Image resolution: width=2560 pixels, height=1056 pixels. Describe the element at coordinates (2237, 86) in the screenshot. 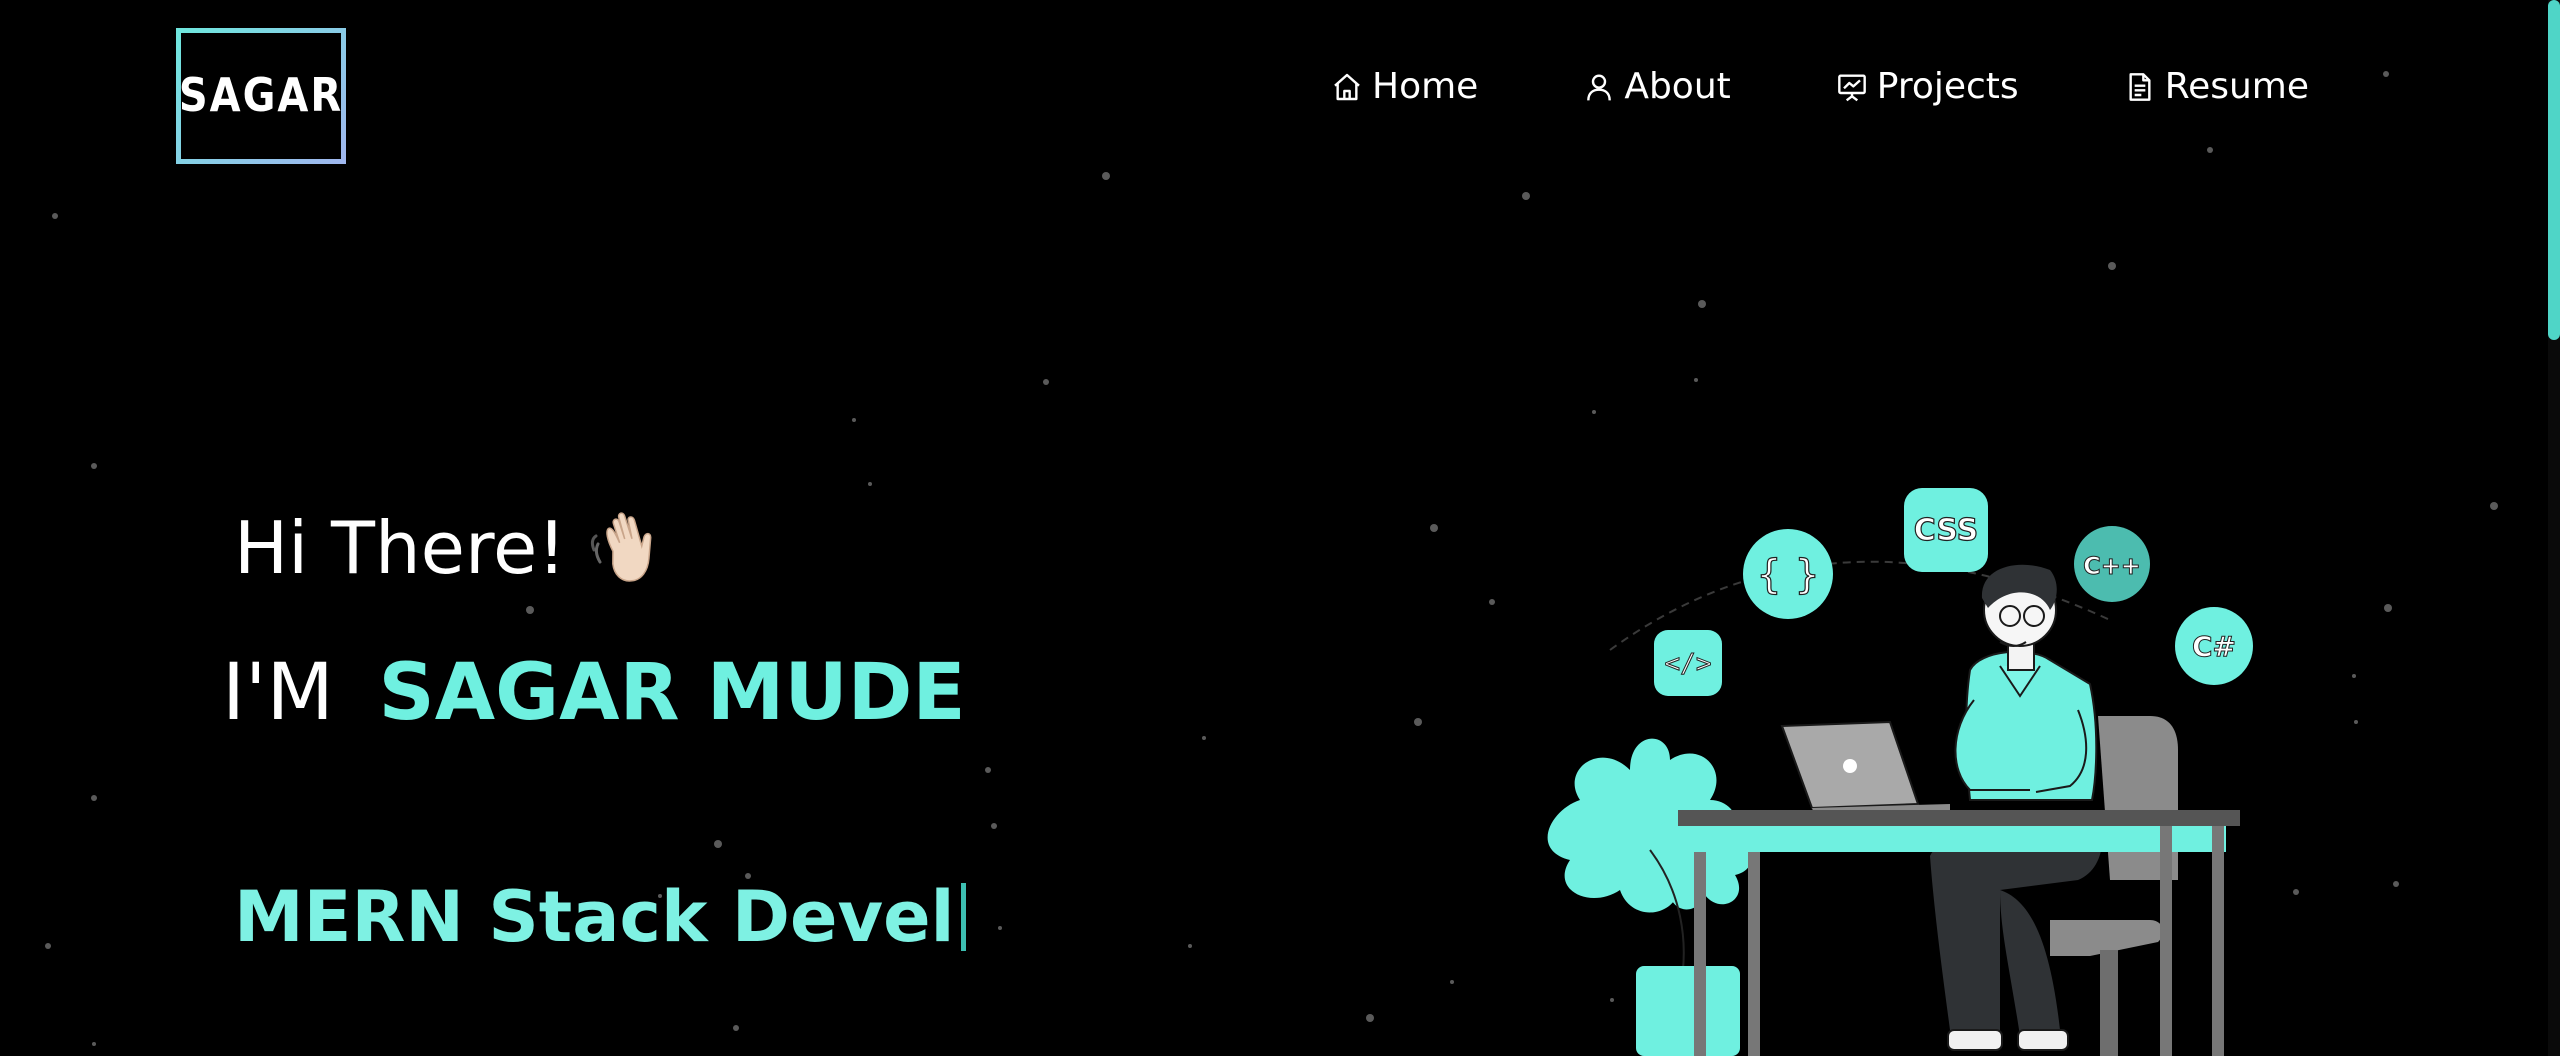

I see `nav-label-resume: Resume` at that location.